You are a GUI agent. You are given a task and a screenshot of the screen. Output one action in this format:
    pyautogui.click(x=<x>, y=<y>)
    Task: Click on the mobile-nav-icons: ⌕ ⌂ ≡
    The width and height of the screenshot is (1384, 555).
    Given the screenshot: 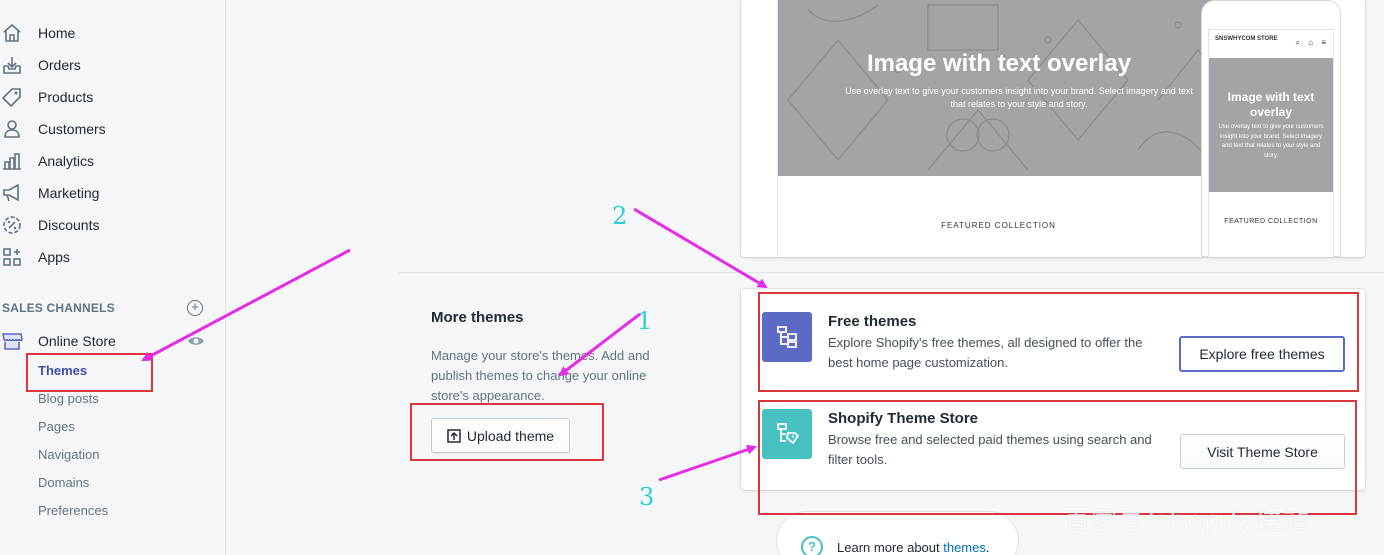 What is the action you would take?
    pyautogui.click(x=1312, y=42)
    